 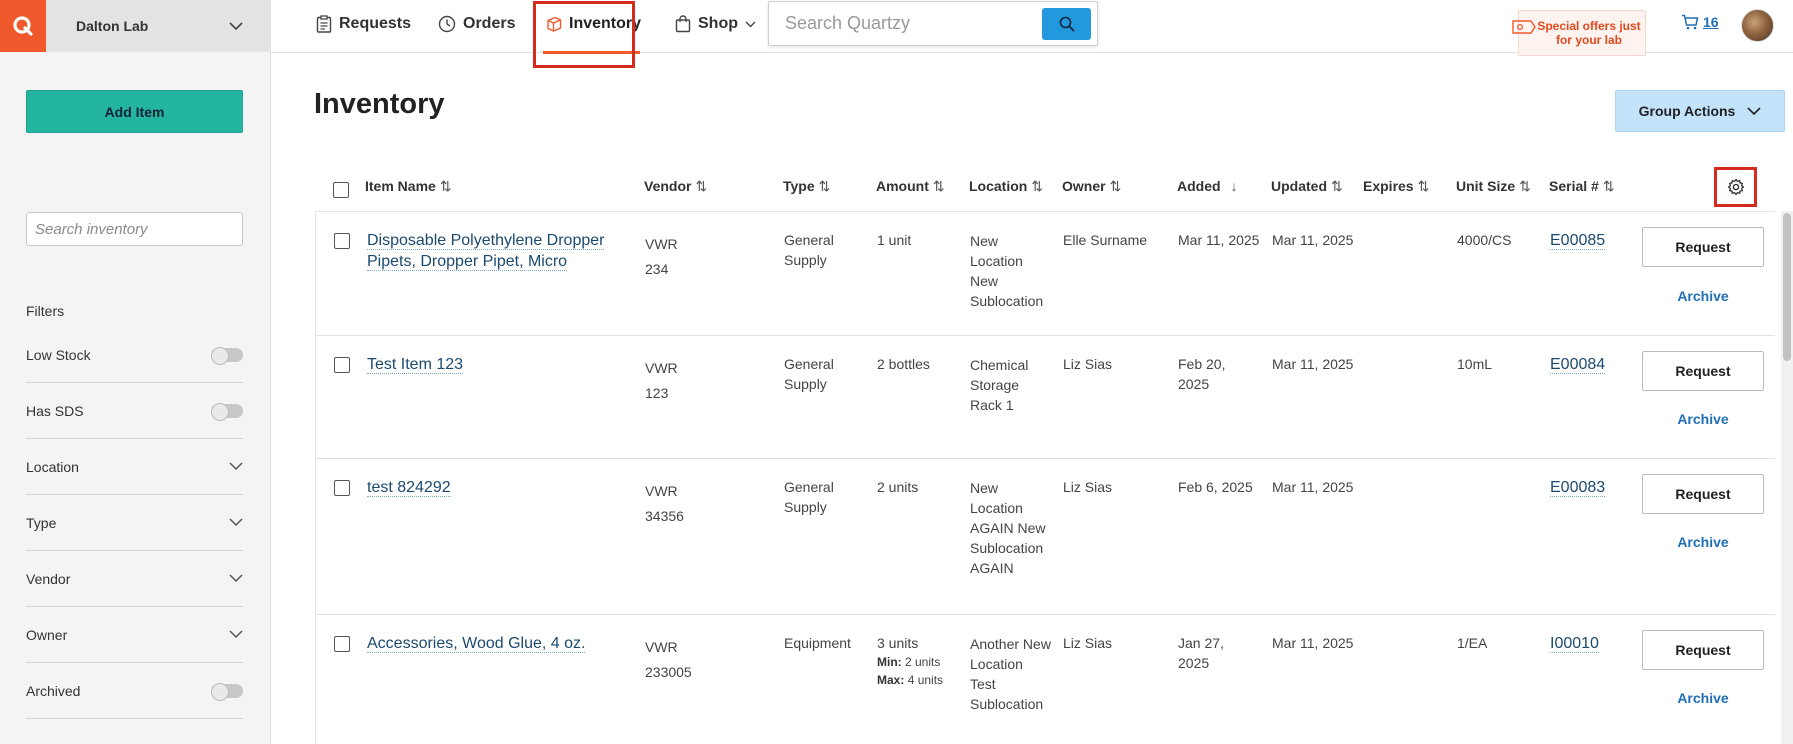 I want to click on column-expires: Expires ⇅, so click(x=1396, y=186).